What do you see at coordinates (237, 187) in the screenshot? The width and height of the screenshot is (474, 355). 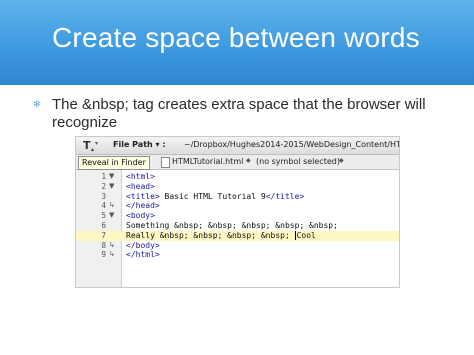 I see `code-line: 2 ▼ <head>` at bounding box center [237, 187].